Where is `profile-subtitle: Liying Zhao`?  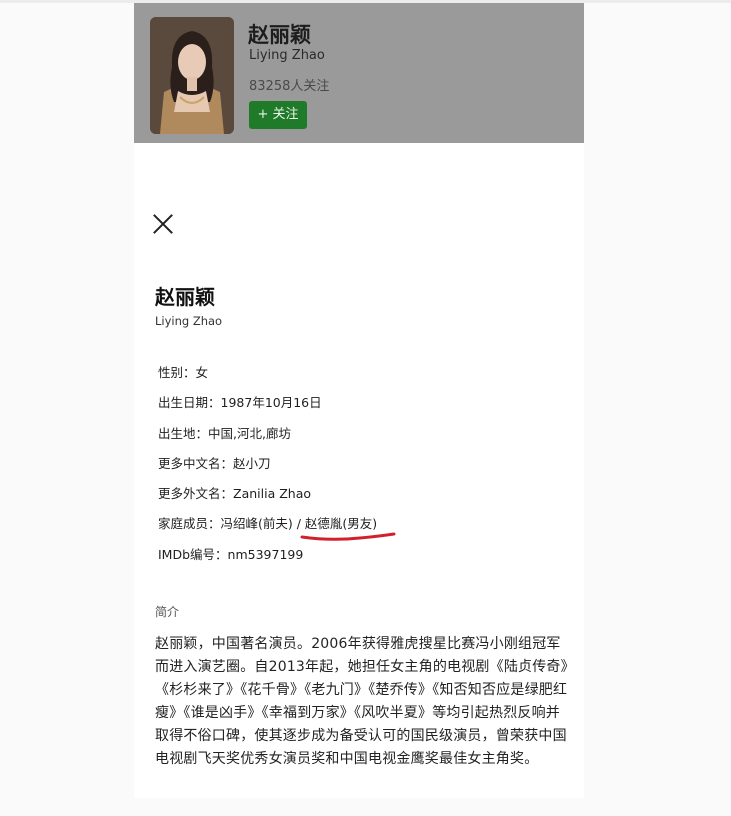 profile-subtitle: Liying Zhao is located at coordinates (189, 321).